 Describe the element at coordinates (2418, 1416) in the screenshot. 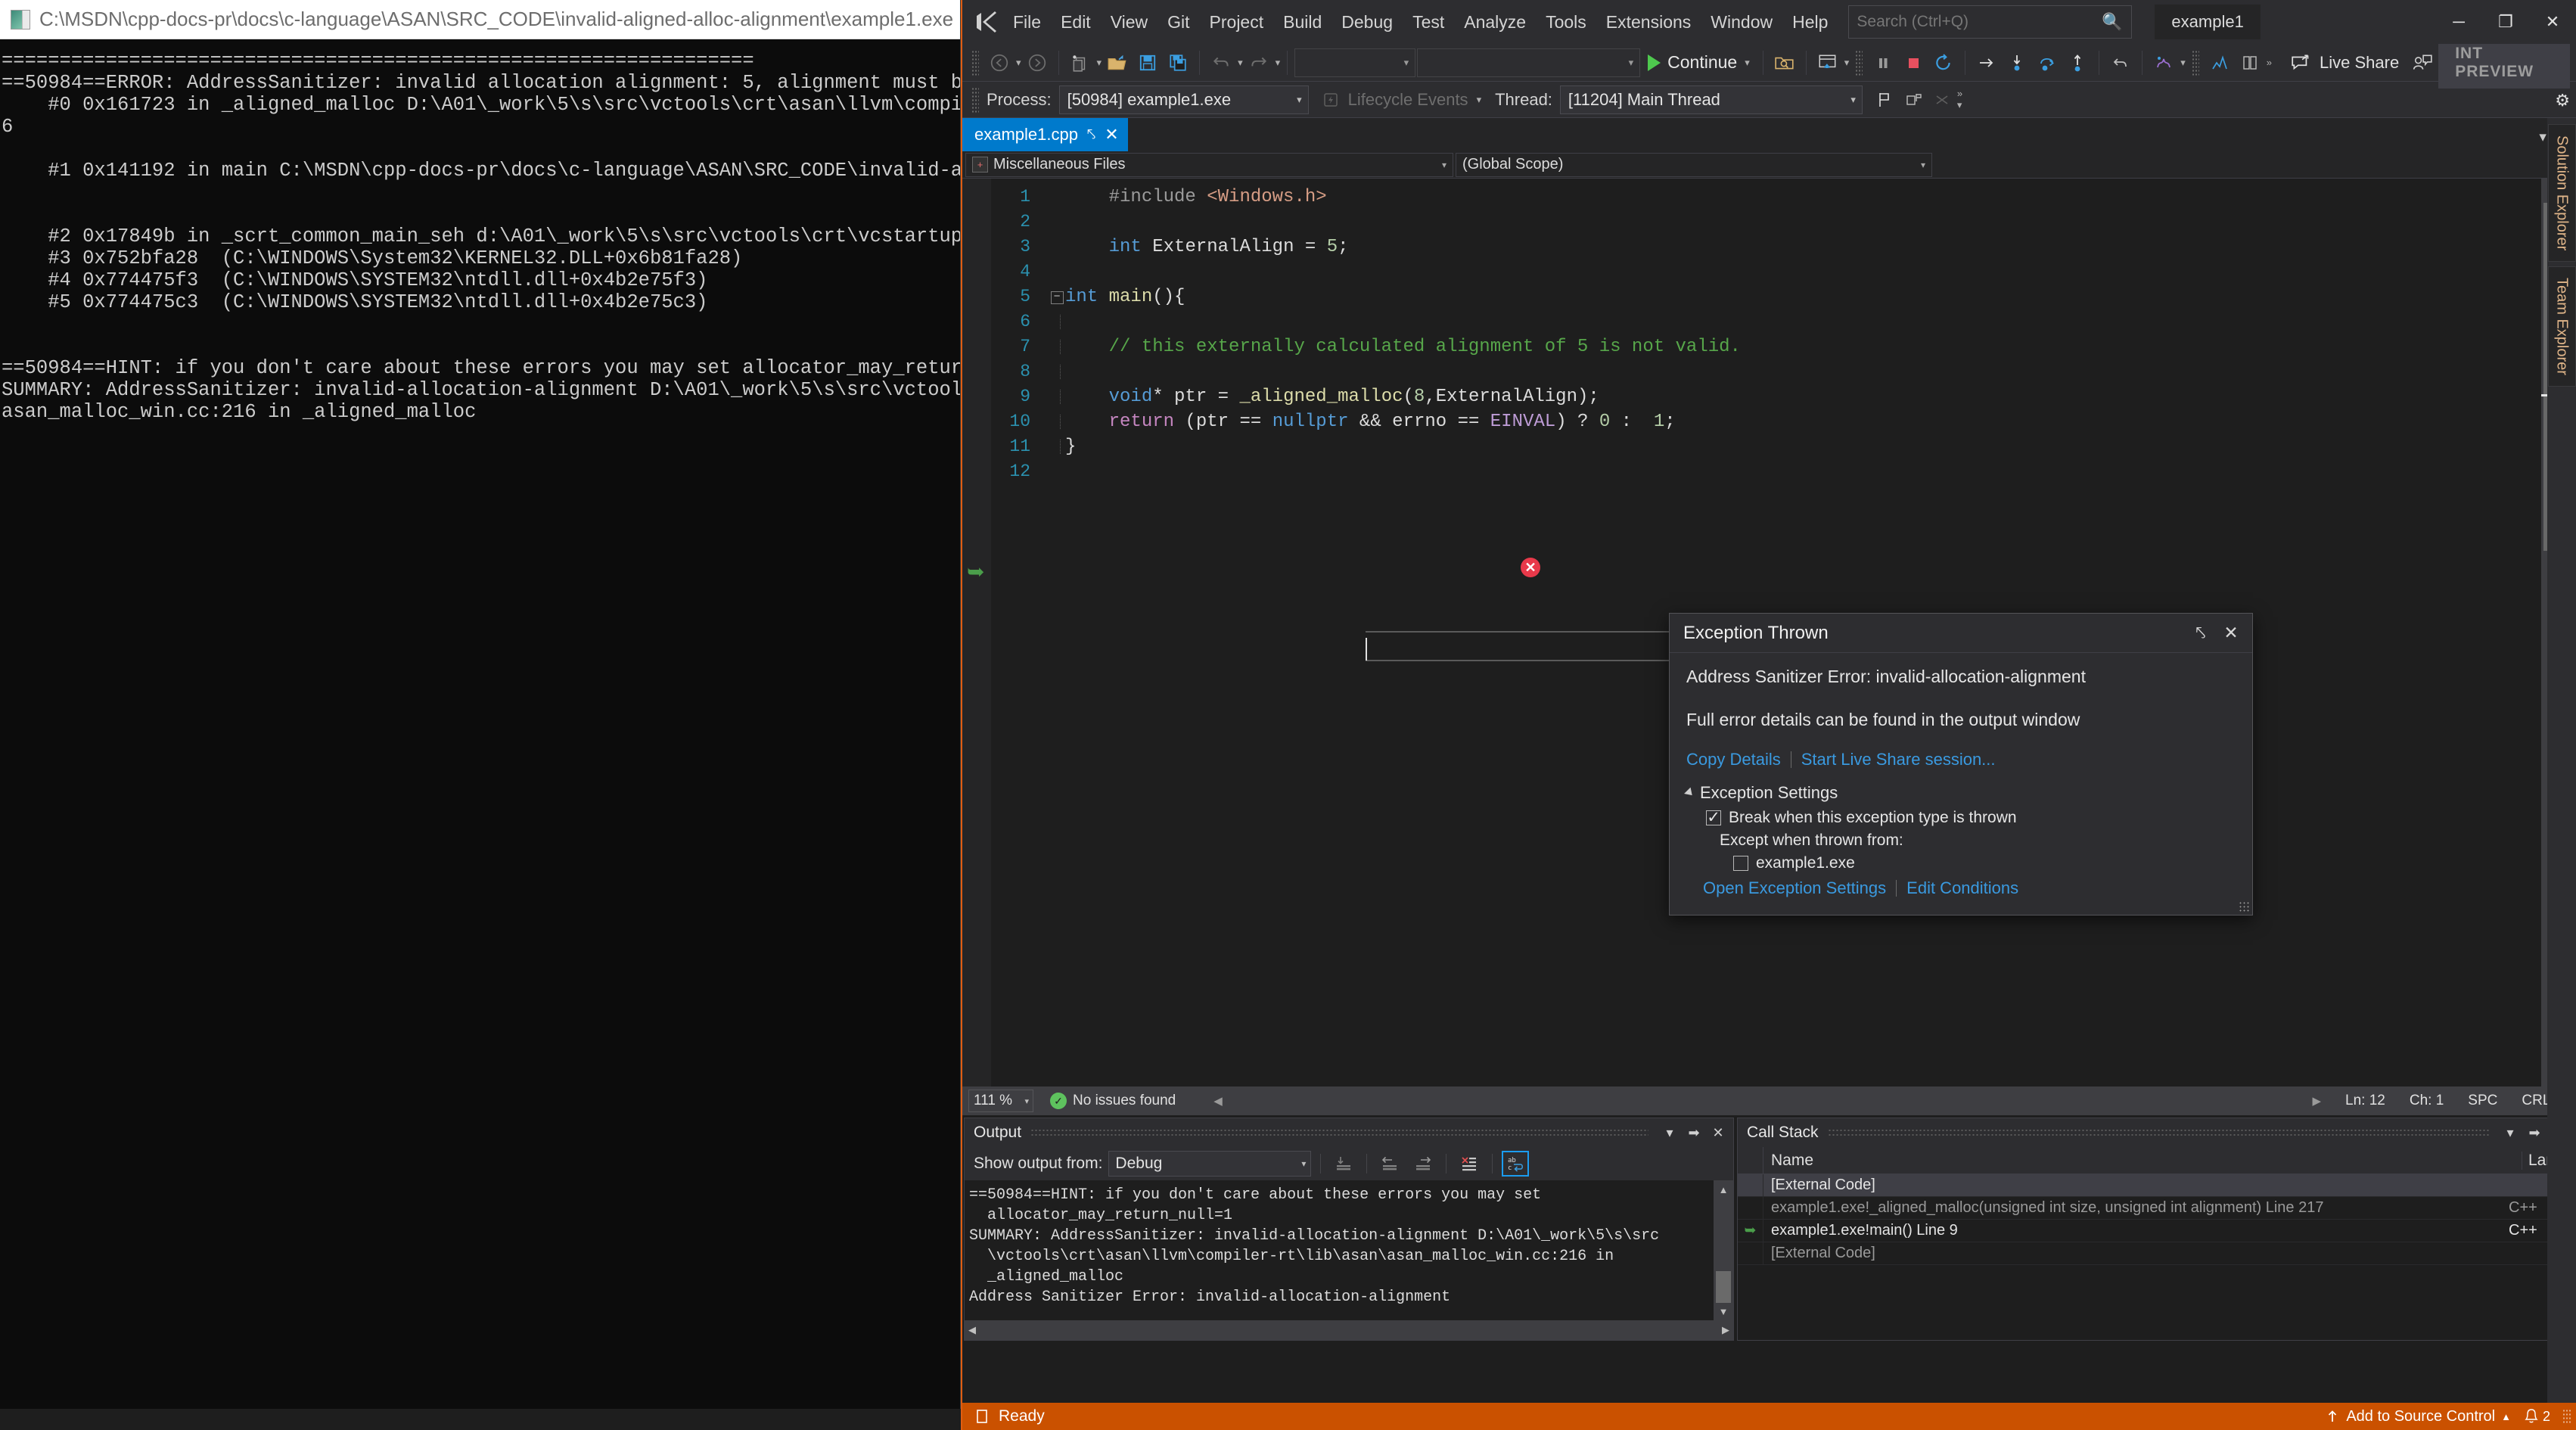

I see `add-to-source-control-button: Add to Source Control ▲` at that location.